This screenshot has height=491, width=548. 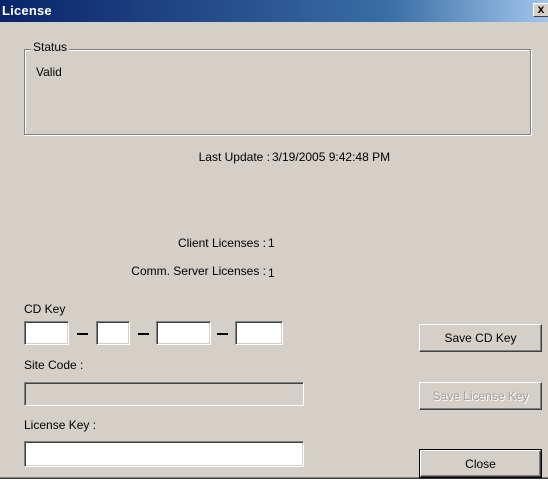 What do you see at coordinates (46, 333) in the screenshot?
I see `cd-key-part-1-input` at bounding box center [46, 333].